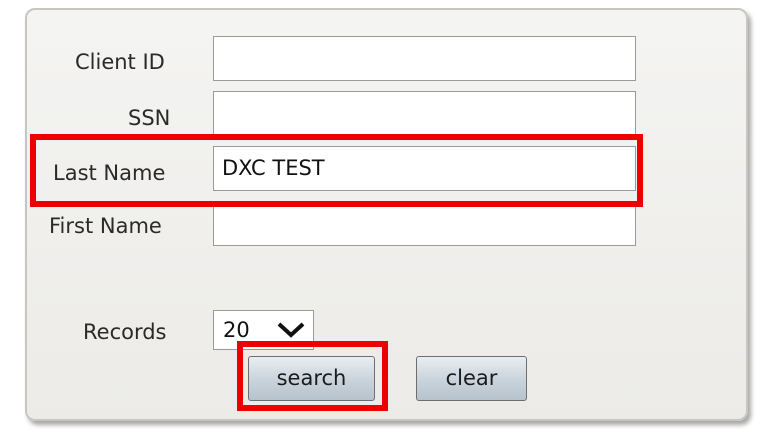 This screenshot has height=433, width=769. What do you see at coordinates (424, 223) in the screenshot?
I see `first-name-input` at bounding box center [424, 223].